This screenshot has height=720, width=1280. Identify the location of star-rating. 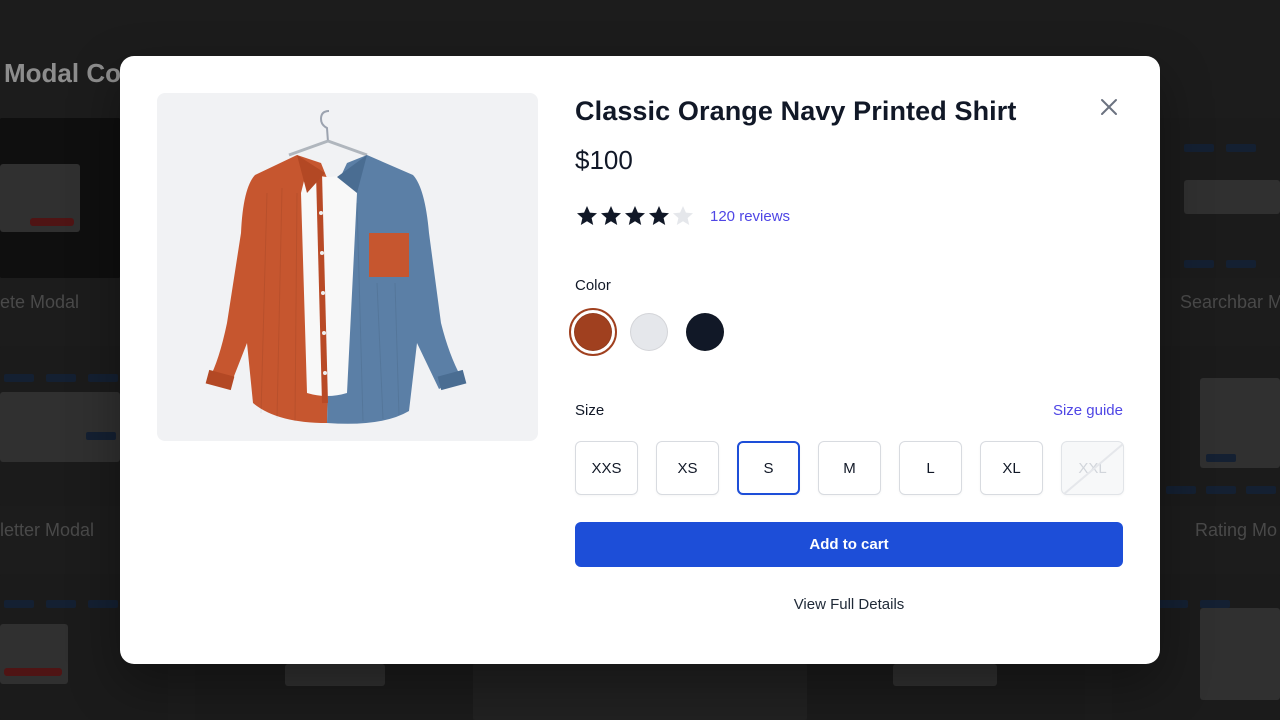
(635, 216).